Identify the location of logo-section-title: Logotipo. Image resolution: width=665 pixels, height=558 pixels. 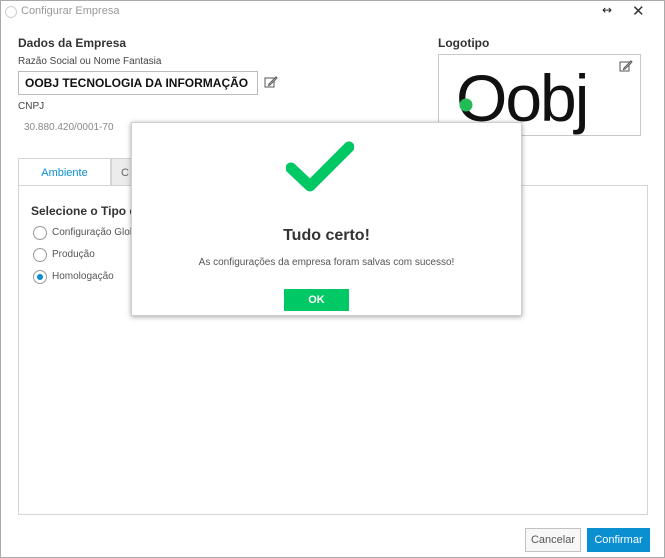
(464, 43).